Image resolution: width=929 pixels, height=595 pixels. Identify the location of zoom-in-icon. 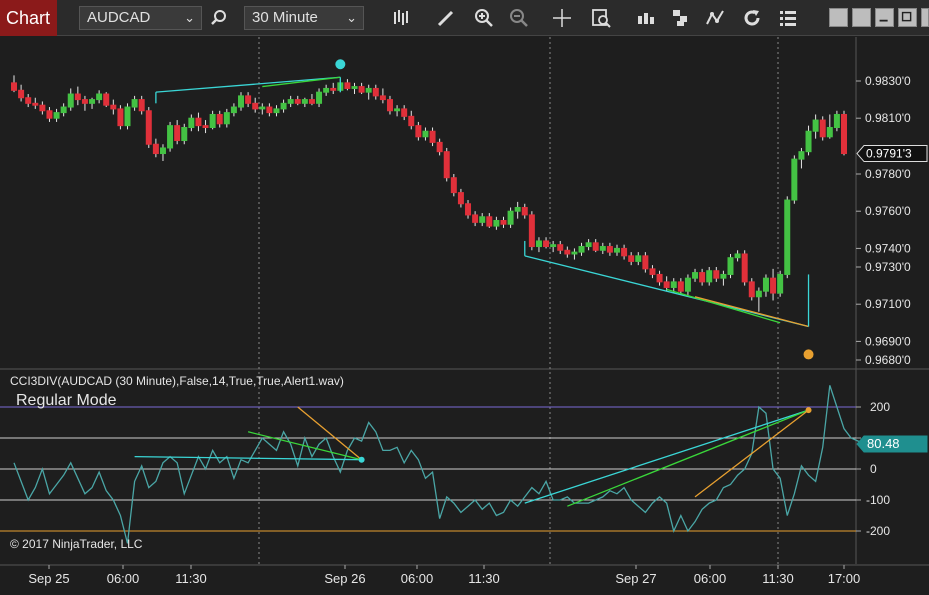
(484, 18).